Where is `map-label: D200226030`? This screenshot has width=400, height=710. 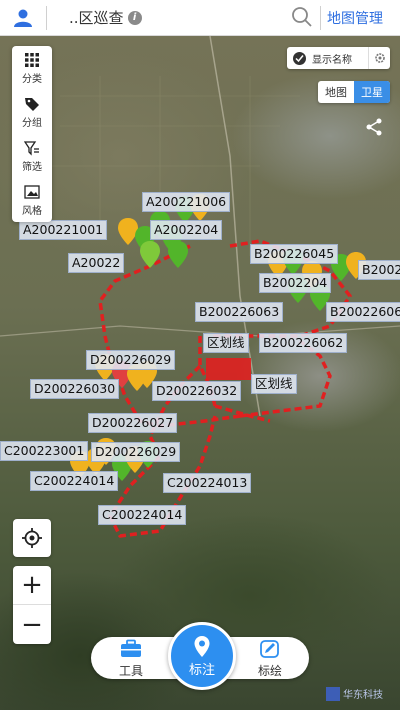 map-label: D200226030 is located at coordinates (75, 389).